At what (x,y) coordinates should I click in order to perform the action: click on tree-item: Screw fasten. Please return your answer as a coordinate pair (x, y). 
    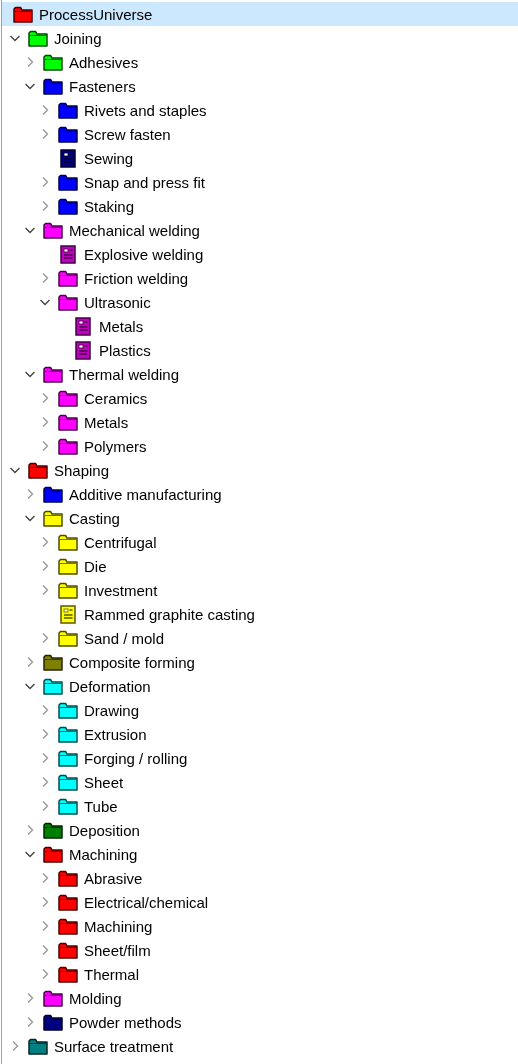
    Looking at the image, I should click on (260, 134).